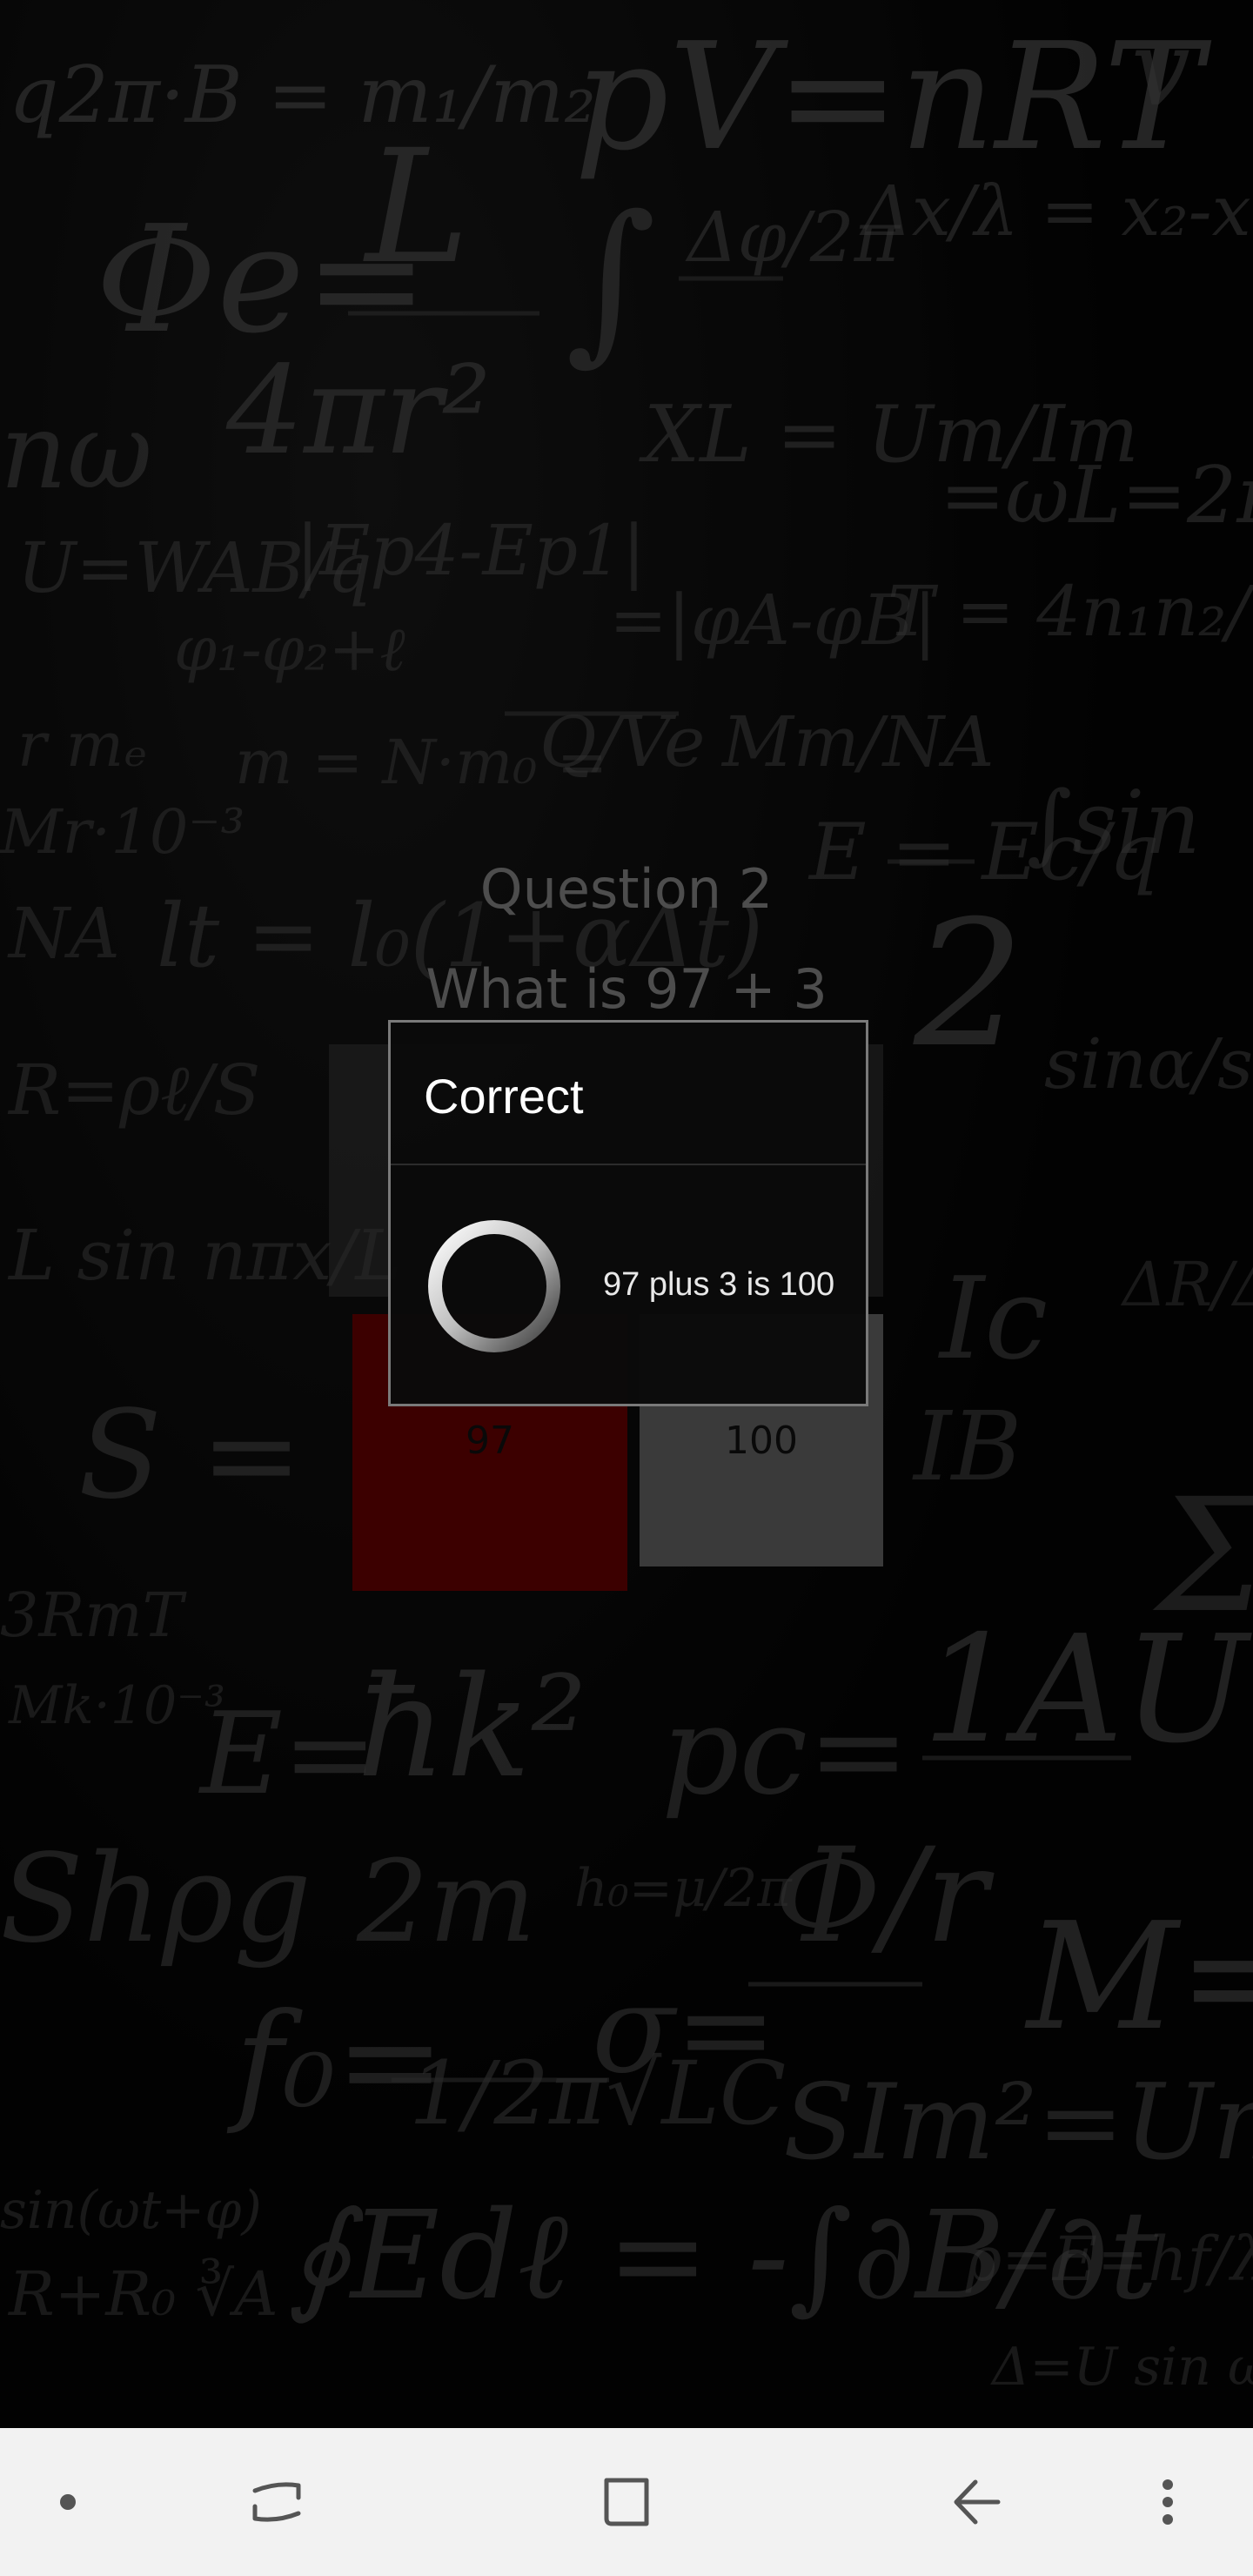  I want to click on more-vertical-icon, so click(1168, 2502).